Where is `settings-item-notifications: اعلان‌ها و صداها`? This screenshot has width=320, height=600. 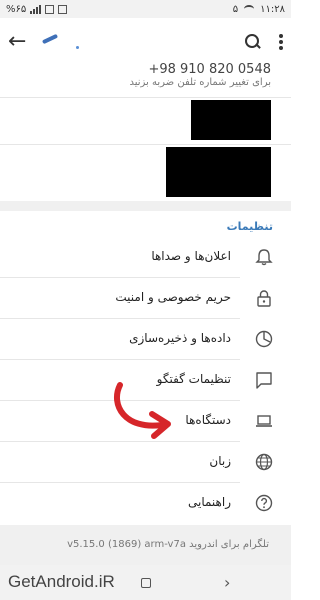
settings-item-notifications: اعلان‌ها و صداها is located at coordinates (145, 258).